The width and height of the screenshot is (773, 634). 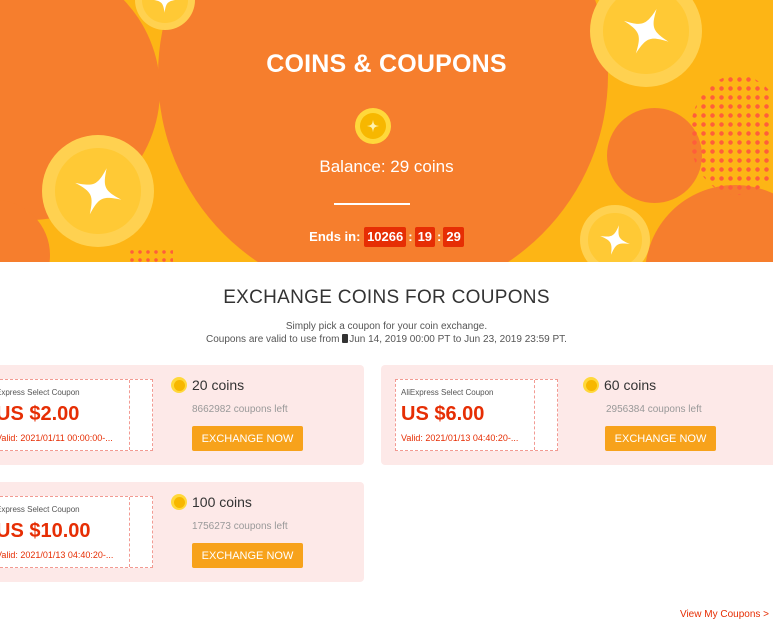 I want to click on coupons-left: 2956384 coupons left, so click(x=654, y=409).